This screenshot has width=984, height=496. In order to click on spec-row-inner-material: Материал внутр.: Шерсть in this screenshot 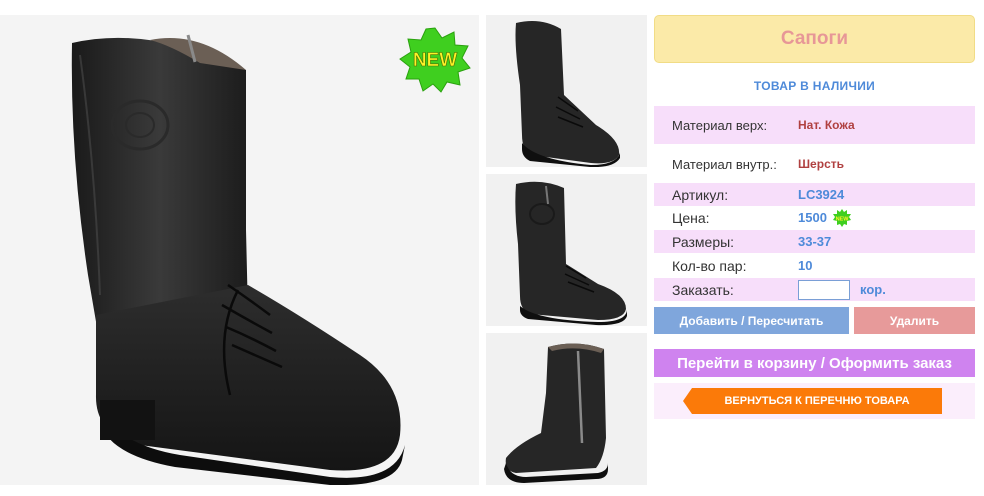, I will do `click(814, 164)`.